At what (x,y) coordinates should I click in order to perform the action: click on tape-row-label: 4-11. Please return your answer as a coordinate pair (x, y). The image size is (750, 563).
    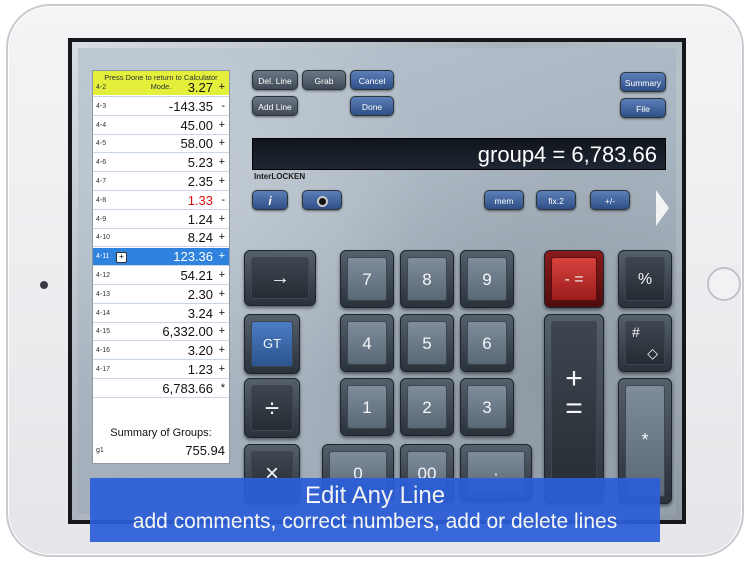
    Looking at the image, I should click on (103, 257).